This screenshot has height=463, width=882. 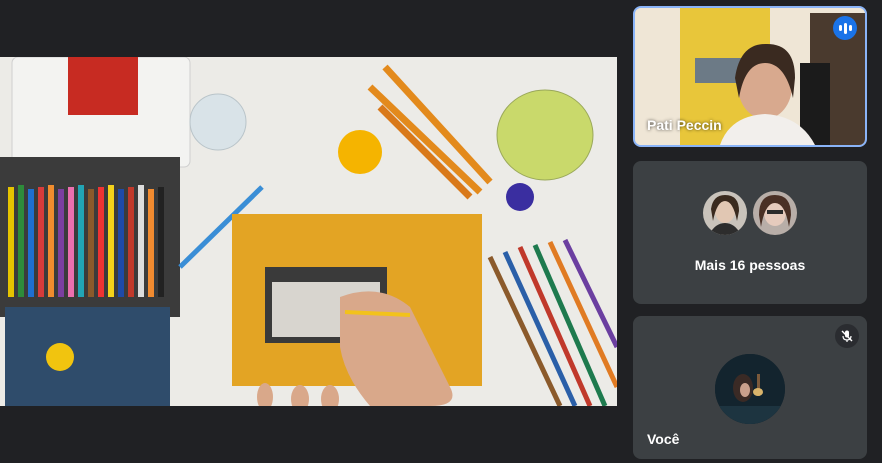 I want to click on participant-tile-self: Você, so click(x=750, y=387).